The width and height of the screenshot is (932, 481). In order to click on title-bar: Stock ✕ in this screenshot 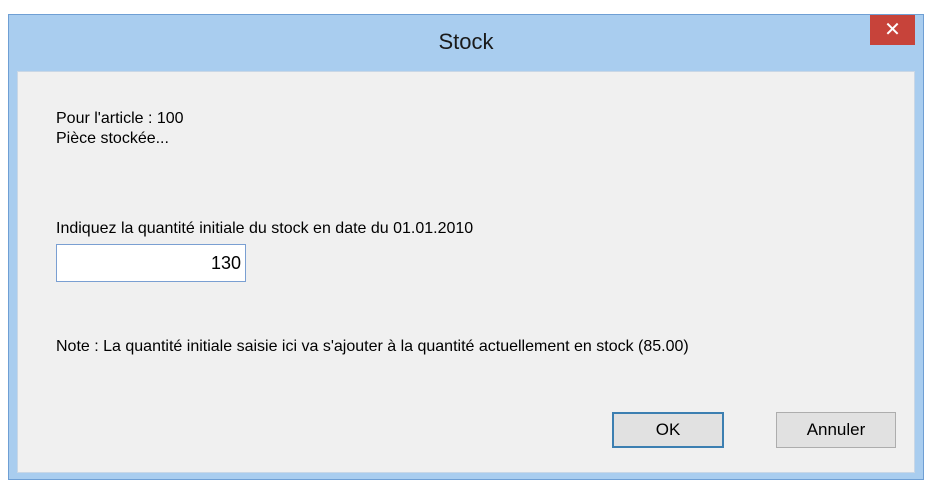, I will do `click(466, 43)`.